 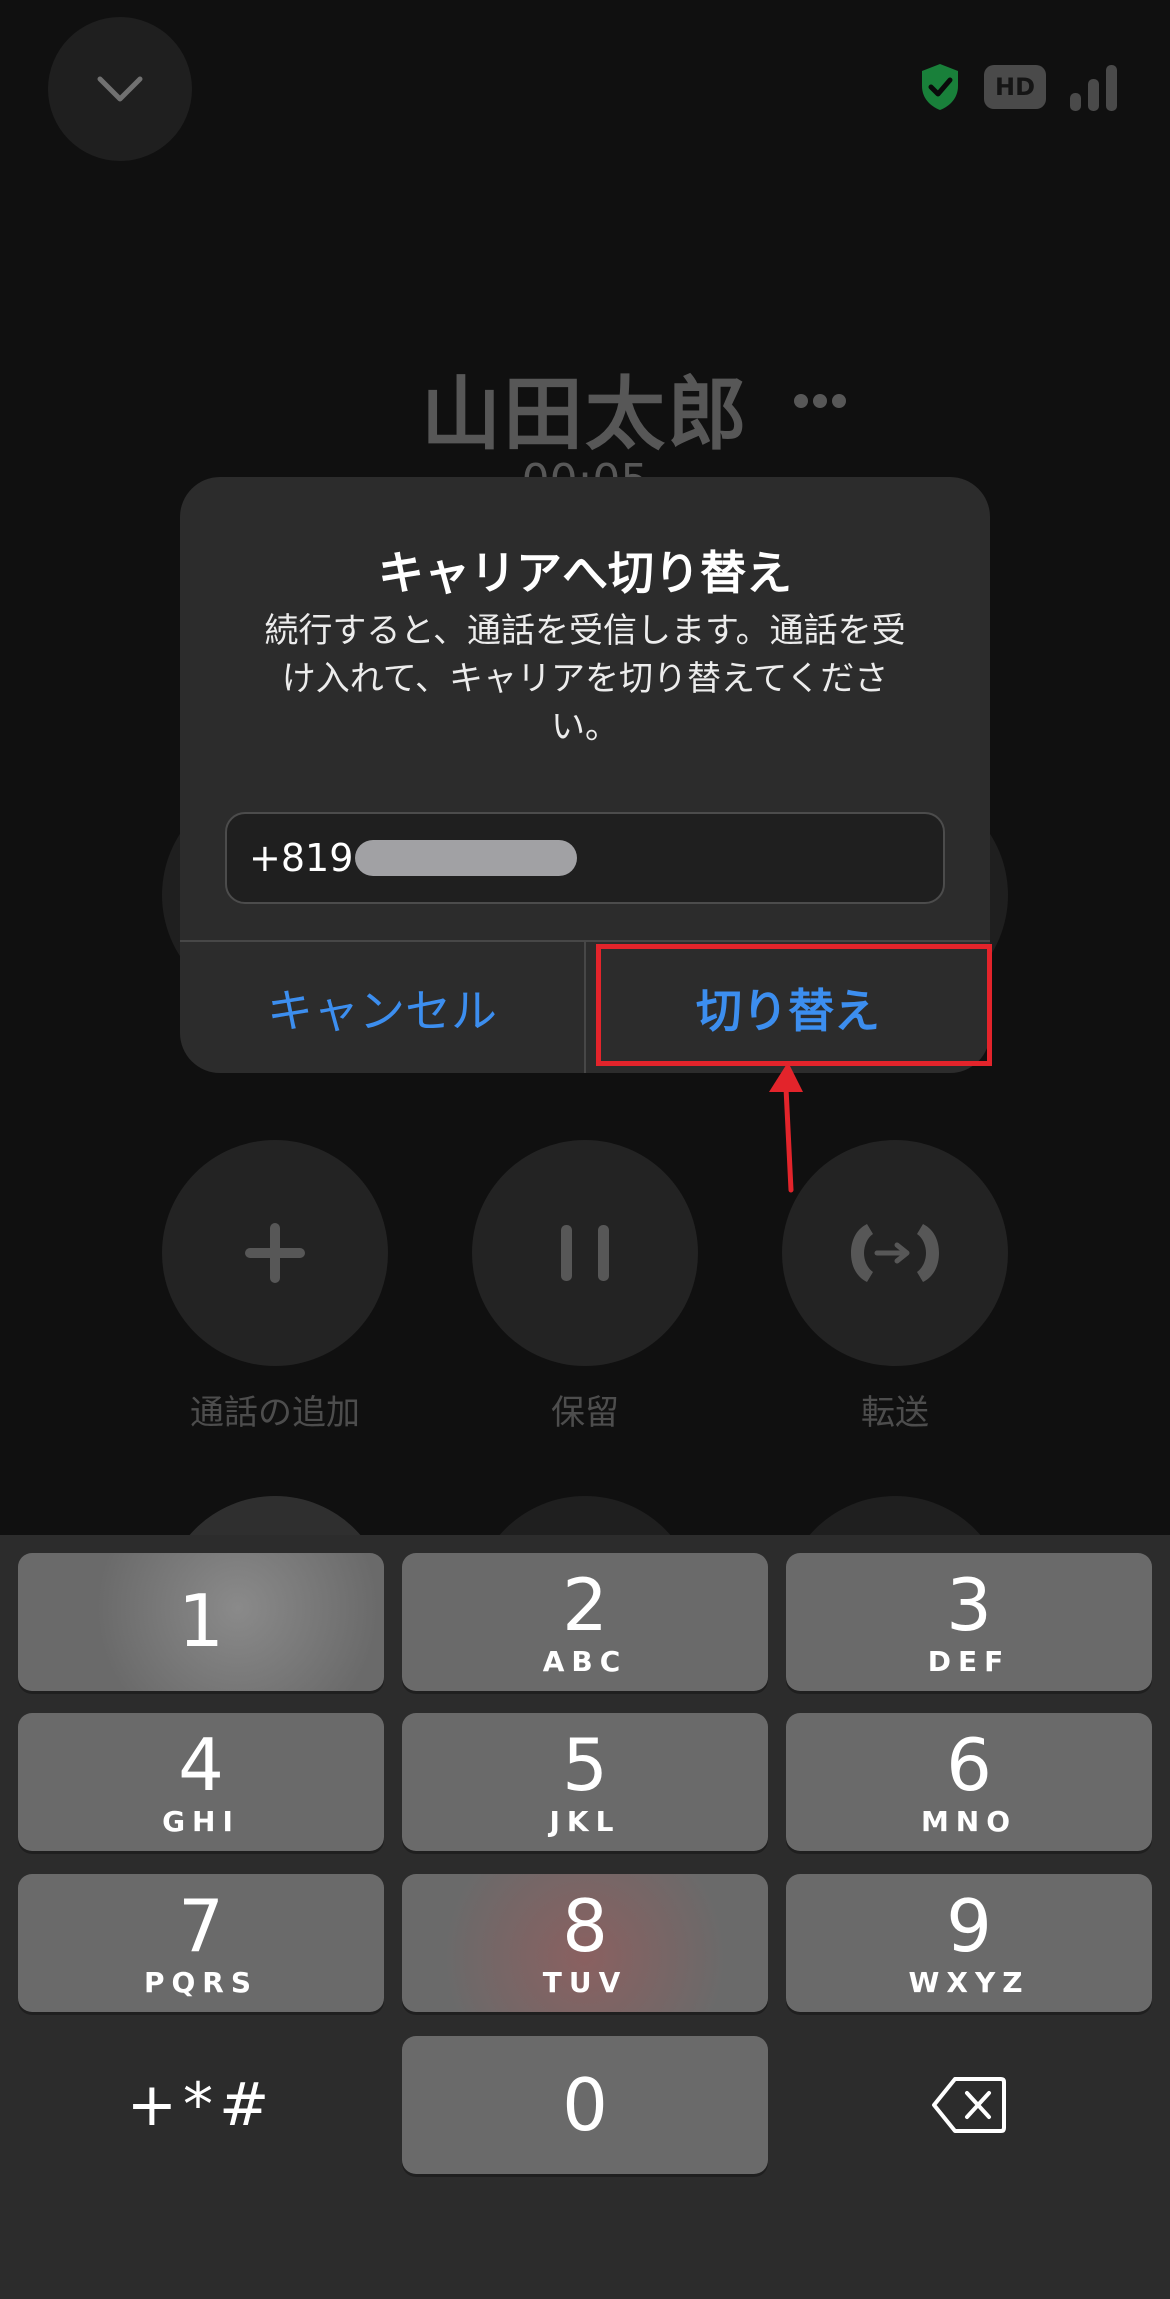 I want to click on annotation-arrow, so click(x=786, y=1127).